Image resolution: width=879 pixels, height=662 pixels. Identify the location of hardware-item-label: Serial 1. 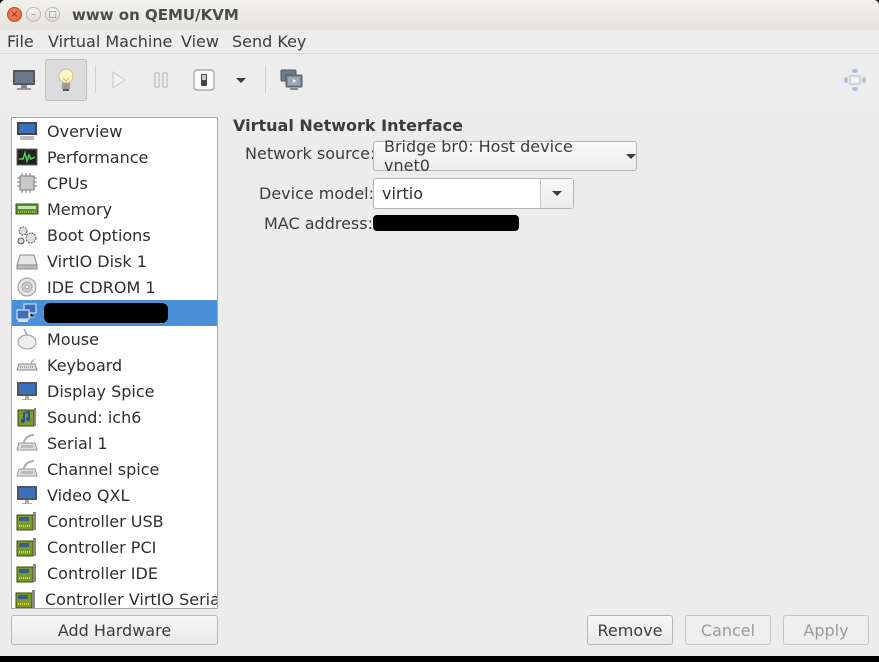
(77, 443).